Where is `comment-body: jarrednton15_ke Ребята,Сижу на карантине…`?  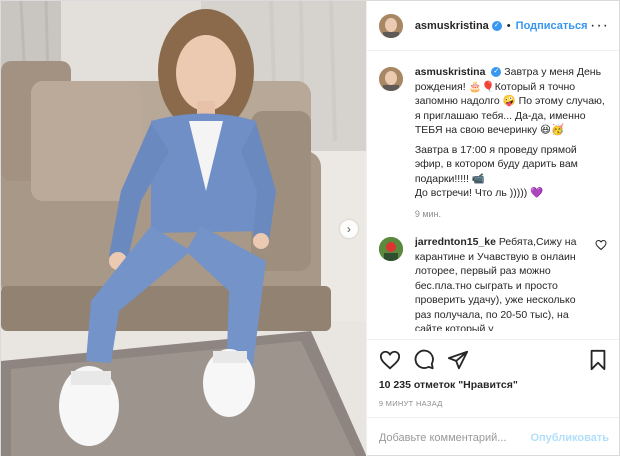
comment-body: jarrednton15_ke Ребята,Сижу на карантине… is located at coordinates (502, 283).